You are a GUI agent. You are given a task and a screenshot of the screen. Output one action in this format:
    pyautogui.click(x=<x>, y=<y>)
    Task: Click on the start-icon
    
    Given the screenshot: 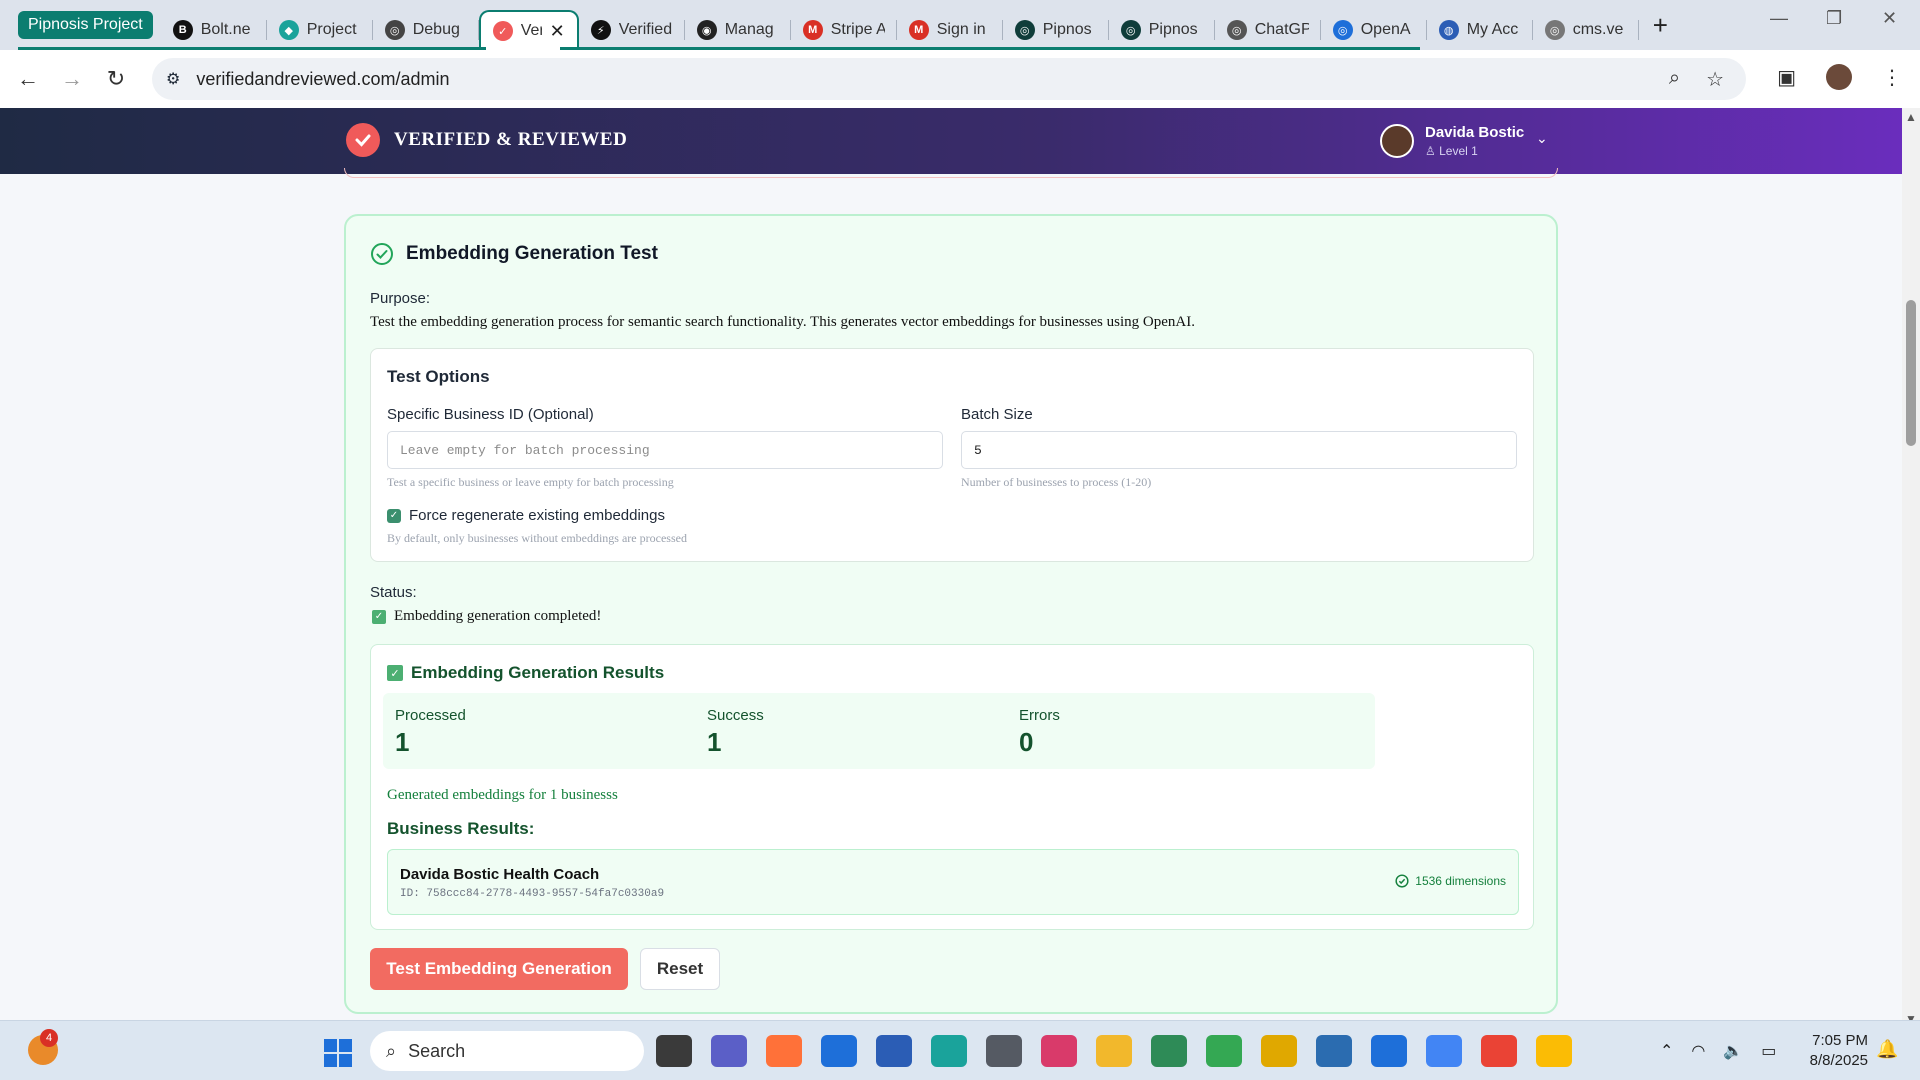 What is the action you would take?
    pyautogui.click(x=338, y=1053)
    